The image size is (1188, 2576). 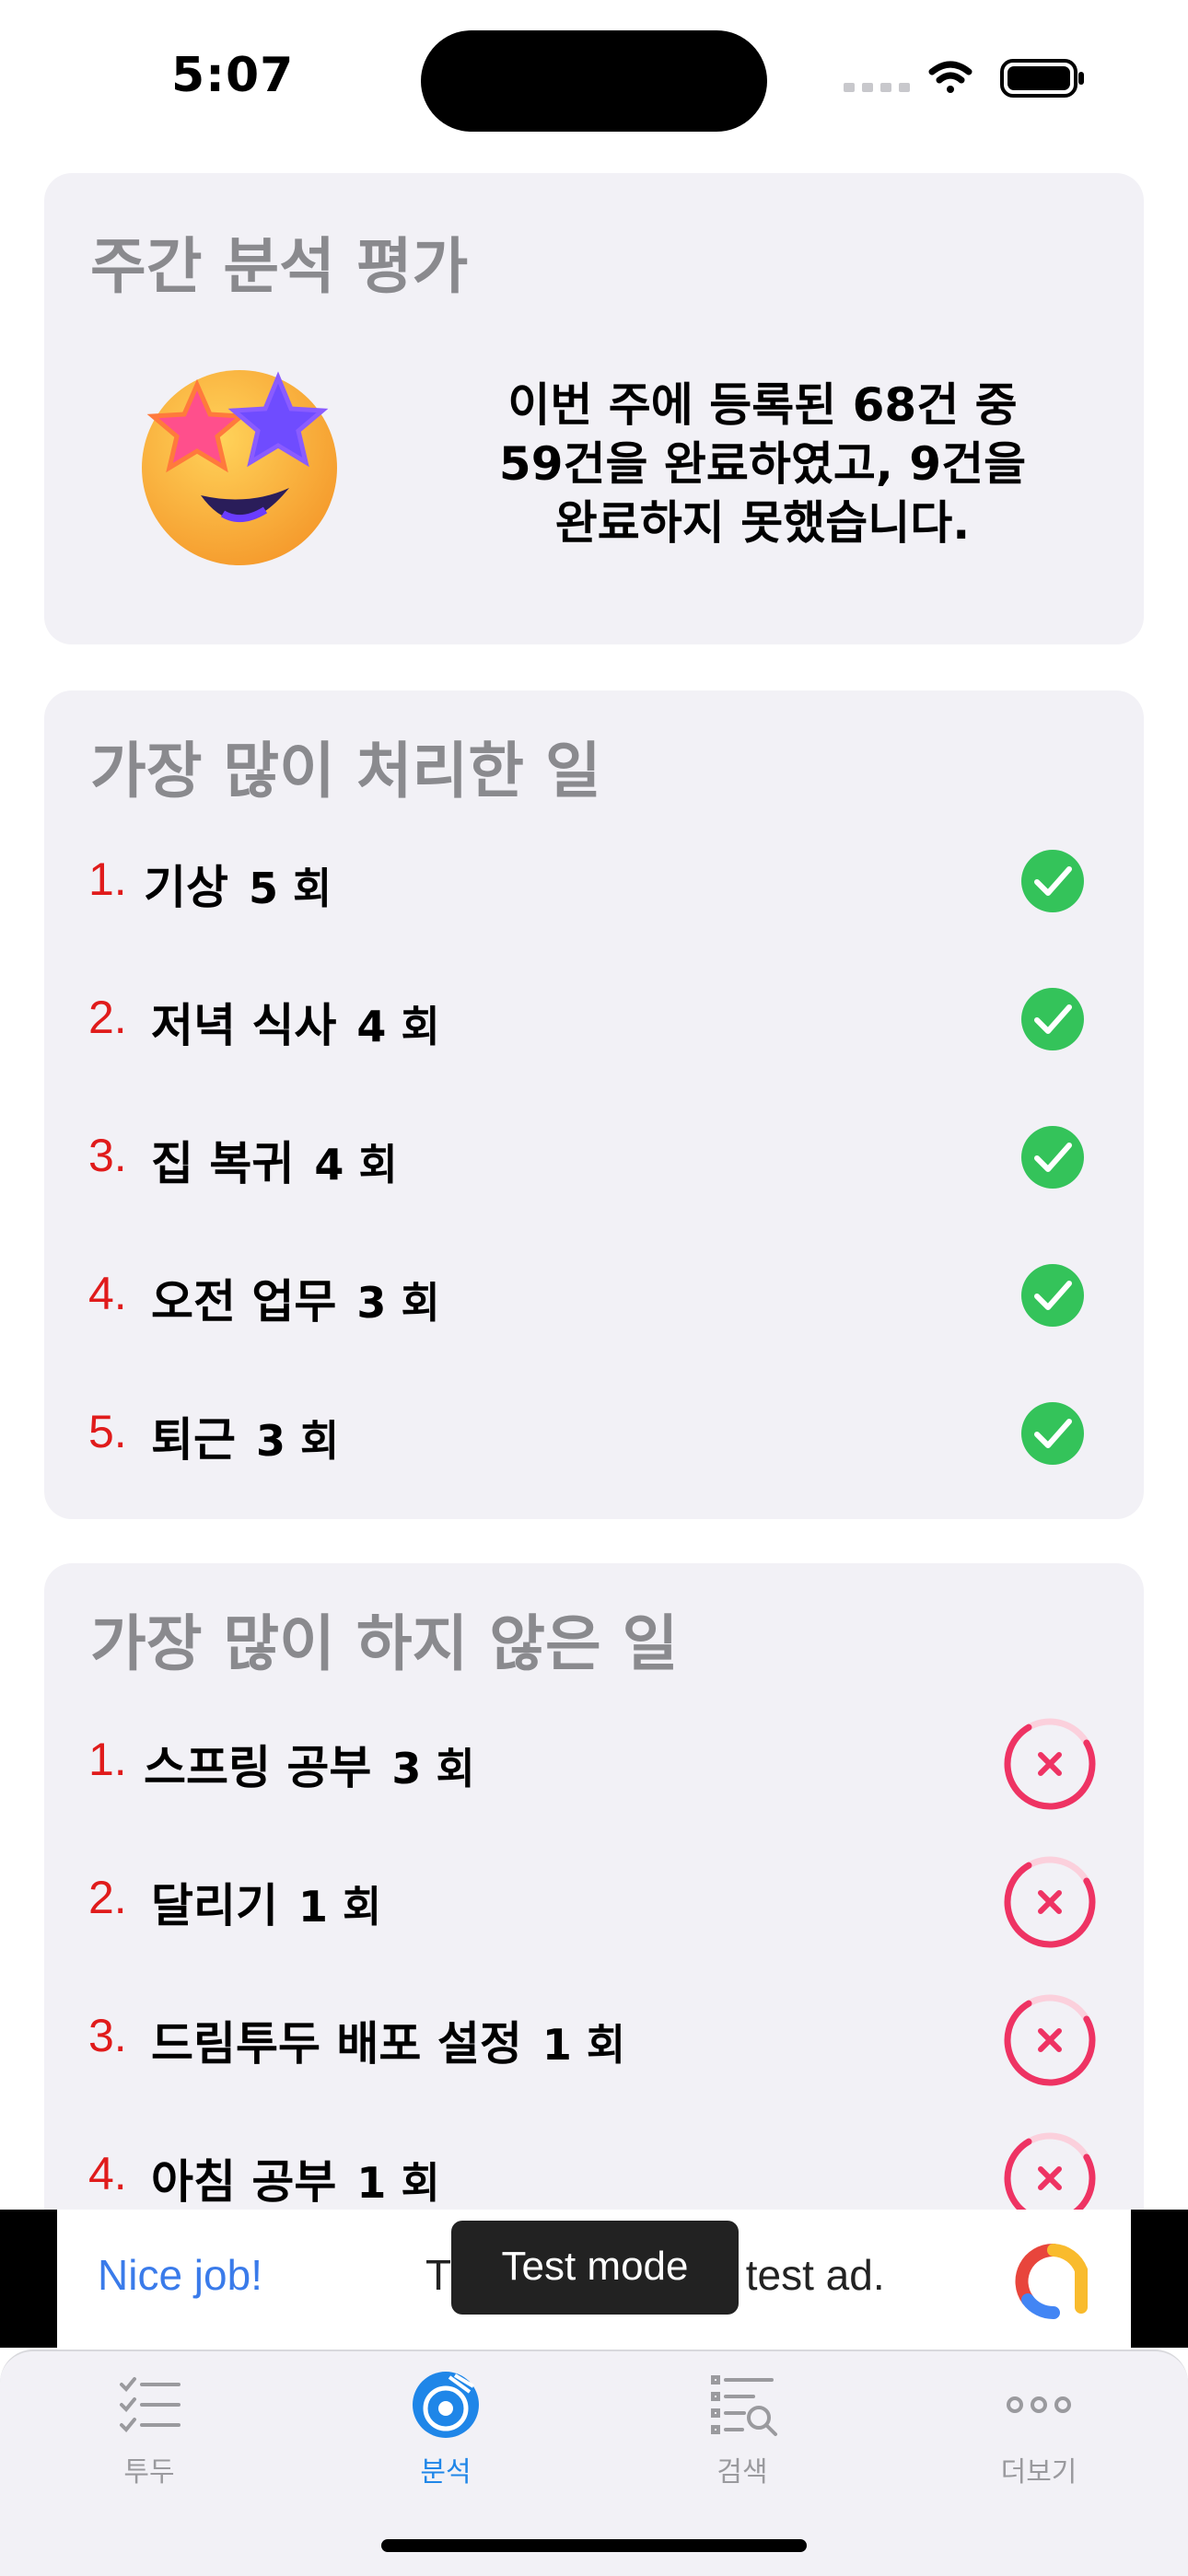 What do you see at coordinates (384, 1643) in the screenshot?
I see `card-title: 가장 많이 하지 않은 일` at bounding box center [384, 1643].